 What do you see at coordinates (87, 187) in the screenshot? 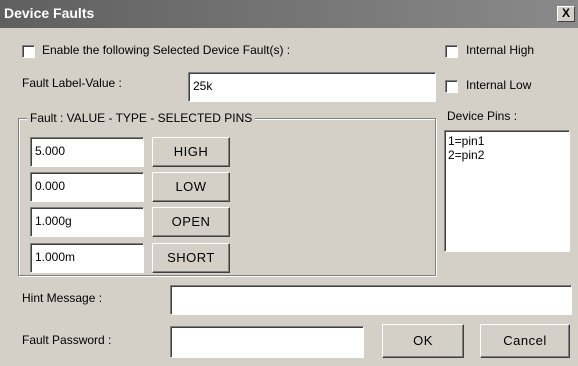
I see `fault-value-input: 0.000` at bounding box center [87, 187].